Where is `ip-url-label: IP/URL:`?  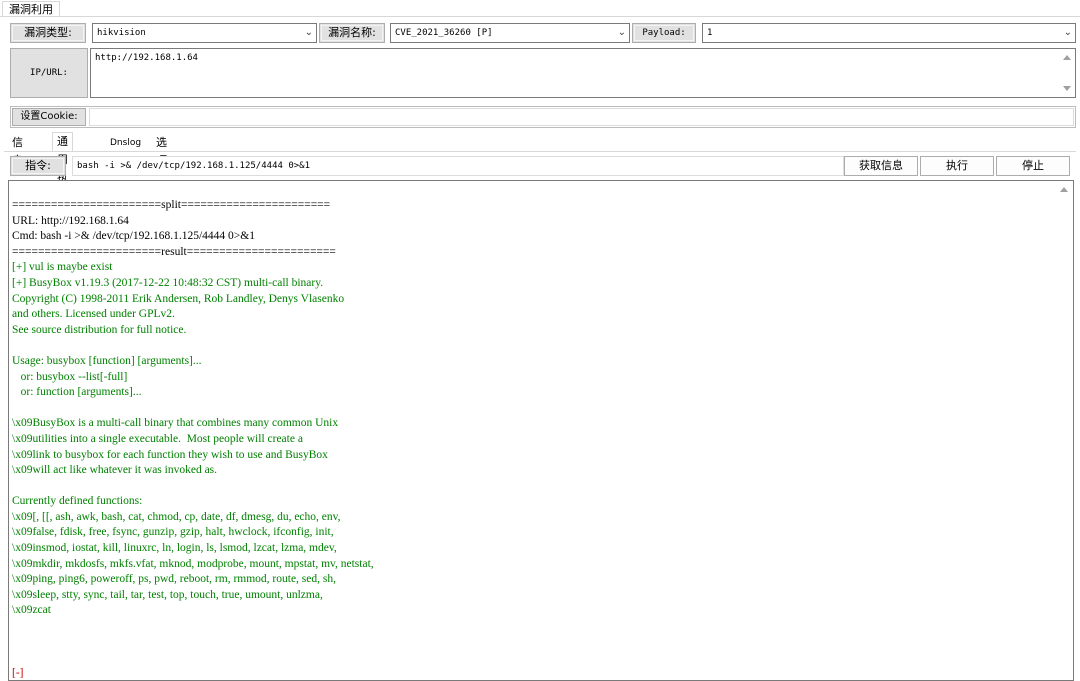
ip-url-label: IP/URL: is located at coordinates (49, 73).